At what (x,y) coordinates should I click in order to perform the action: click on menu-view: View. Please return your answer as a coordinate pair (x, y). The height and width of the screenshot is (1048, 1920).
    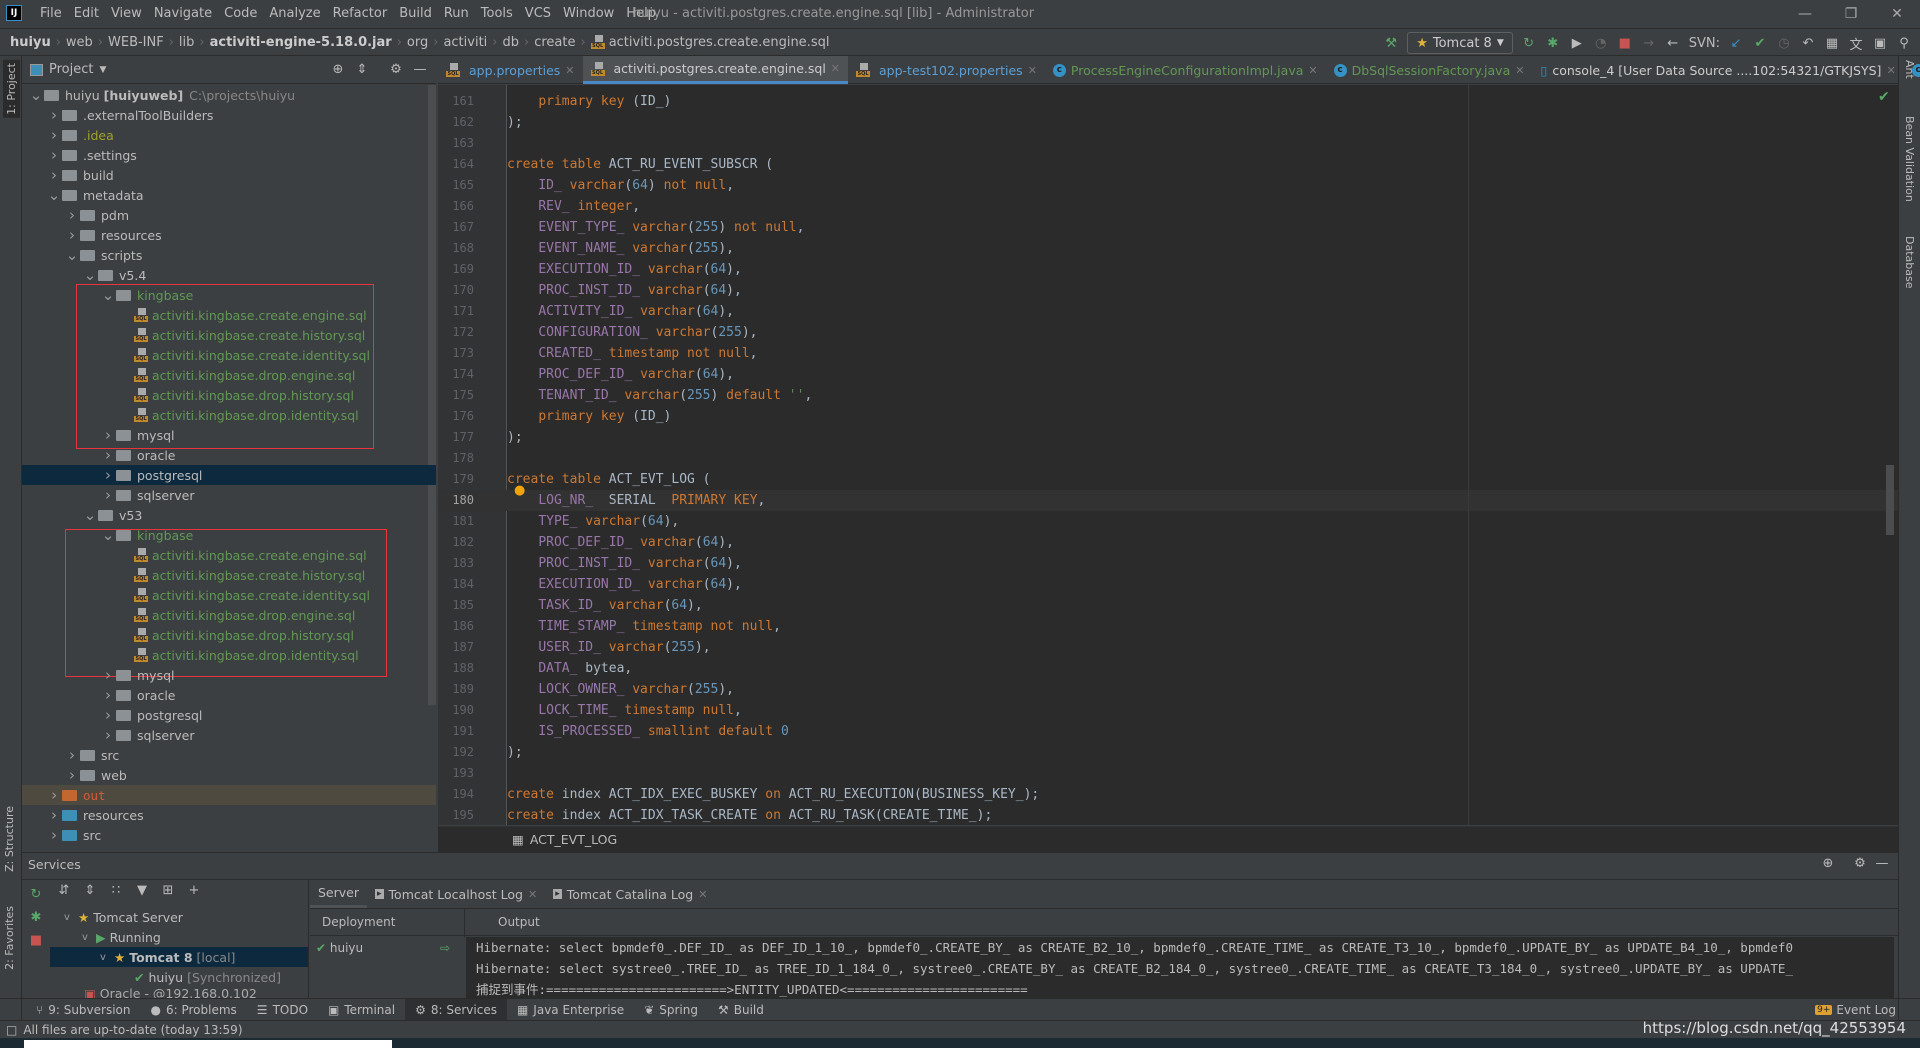
    Looking at the image, I should click on (126, 14).